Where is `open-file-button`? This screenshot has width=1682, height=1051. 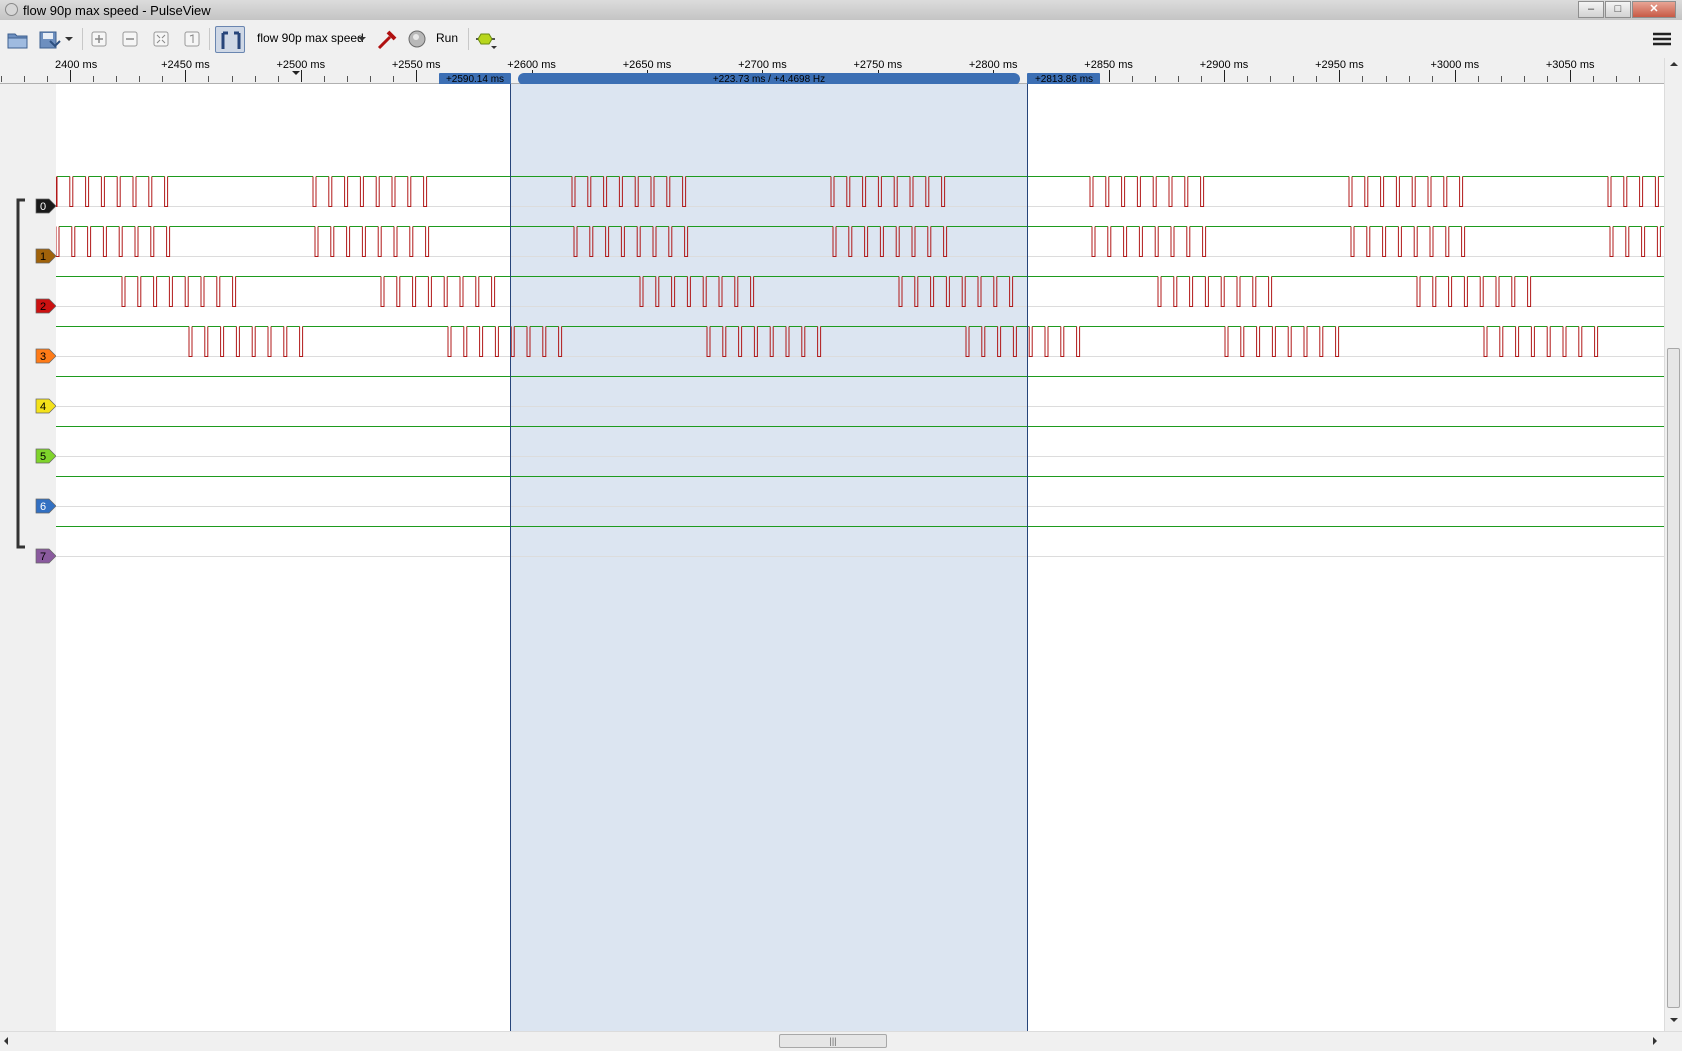
open-file-button is located at coordinates (18, 39).